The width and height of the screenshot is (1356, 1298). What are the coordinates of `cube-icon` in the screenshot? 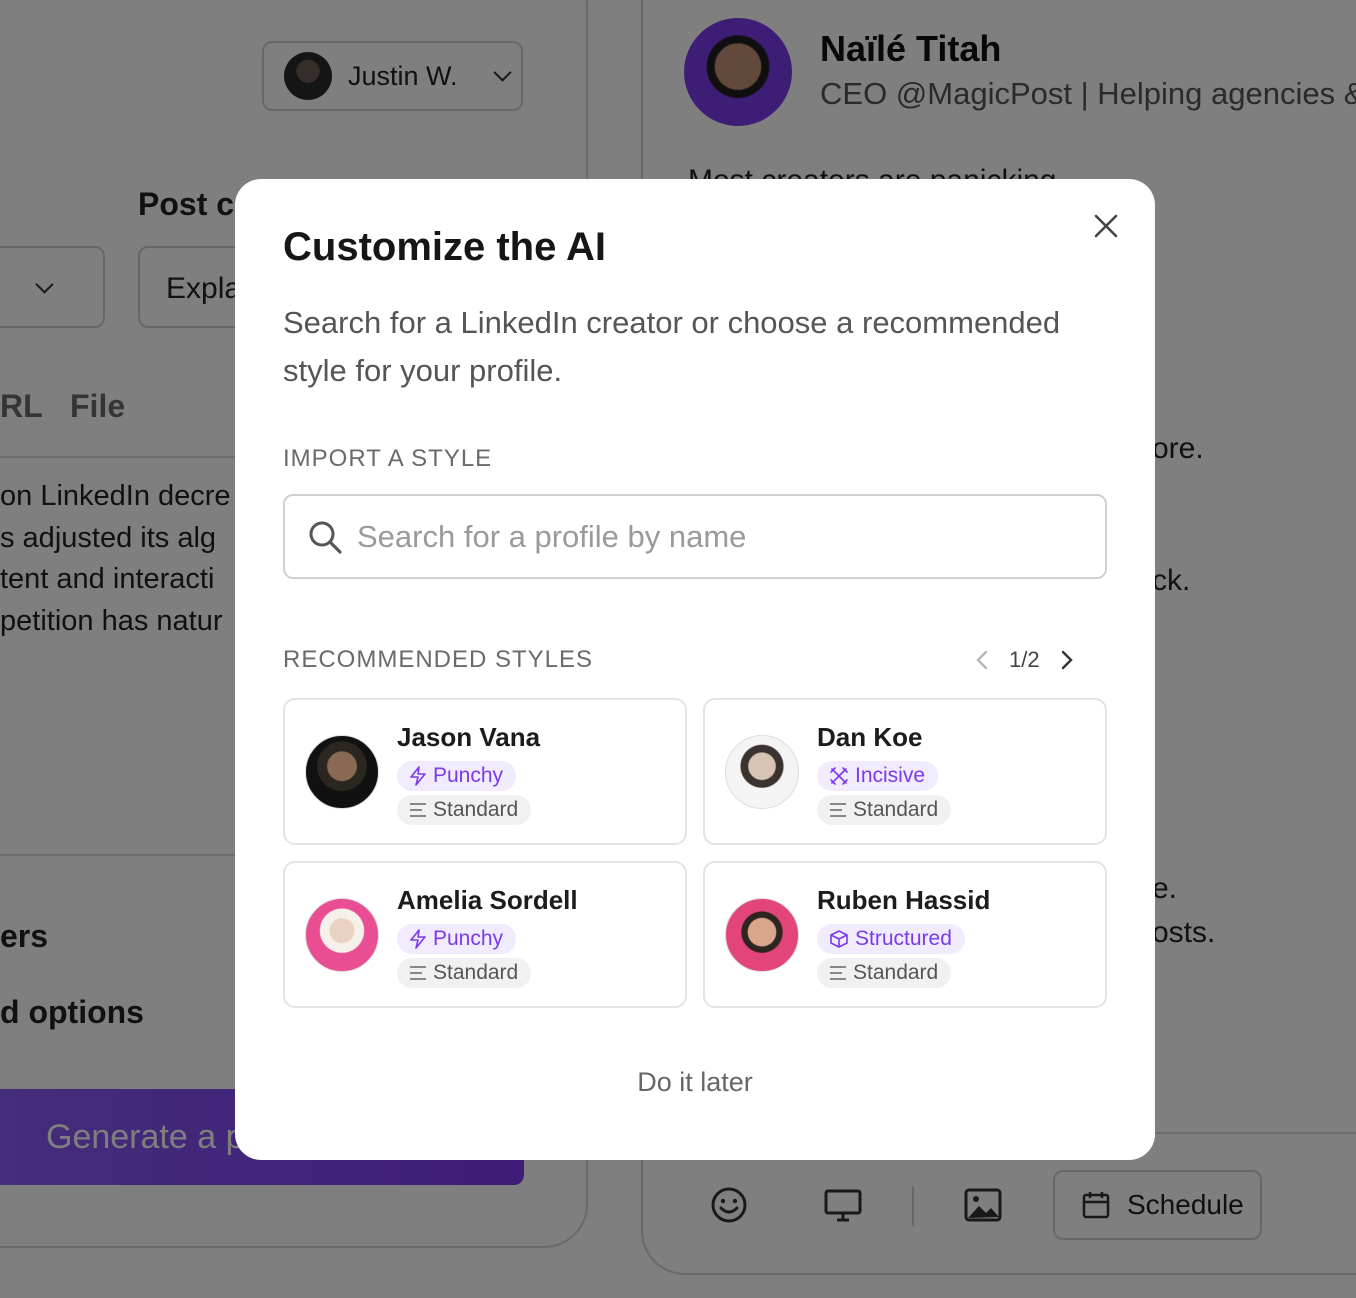 It's located at (839, 939).